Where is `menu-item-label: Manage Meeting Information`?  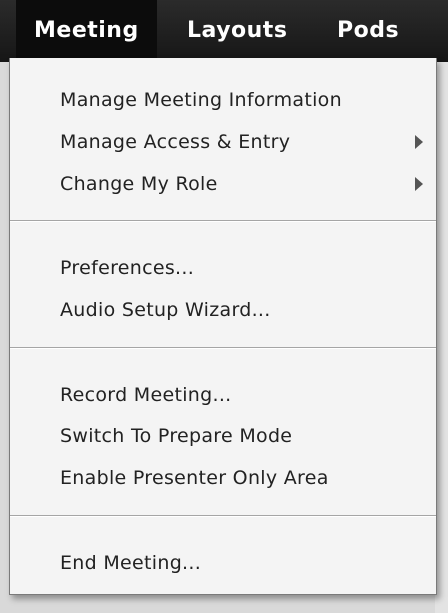
menu-item-label: Manage Meeting Information is located at coordinates (201, 100).